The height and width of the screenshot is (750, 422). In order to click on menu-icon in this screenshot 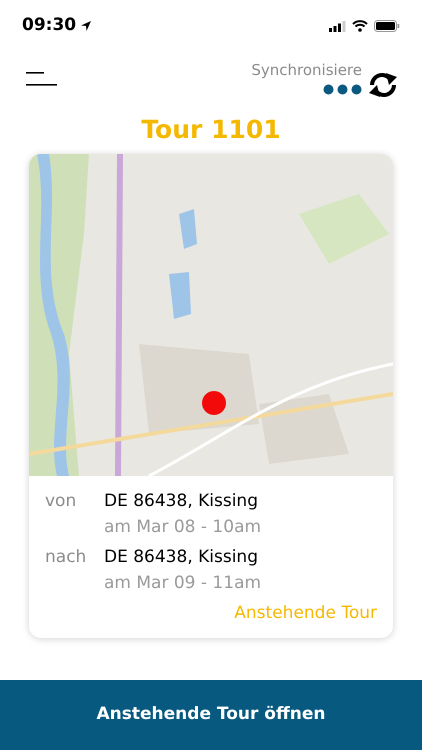, I will do `click(42, 79)`.